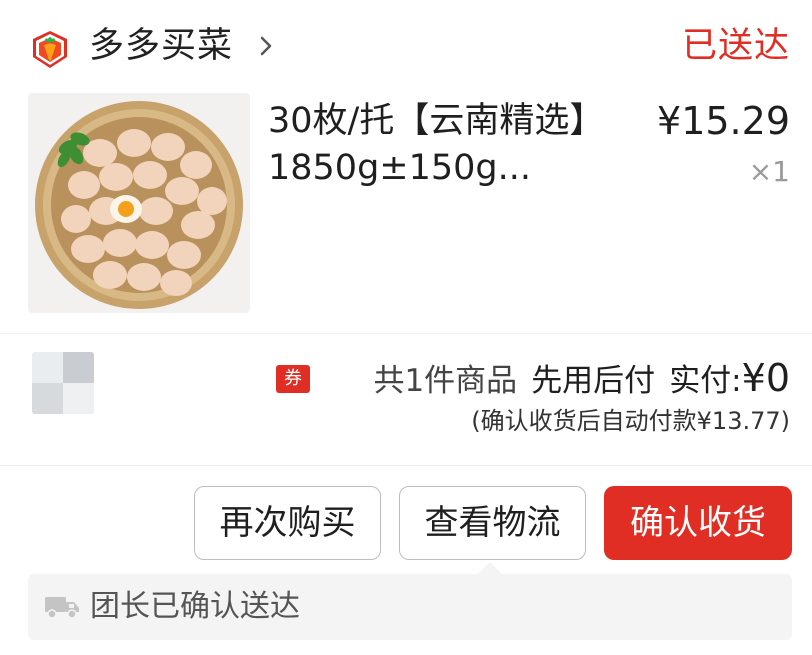 This screenshot has height=655, width=812. I want to click on carrot-logo-icon, so click(50, 49).